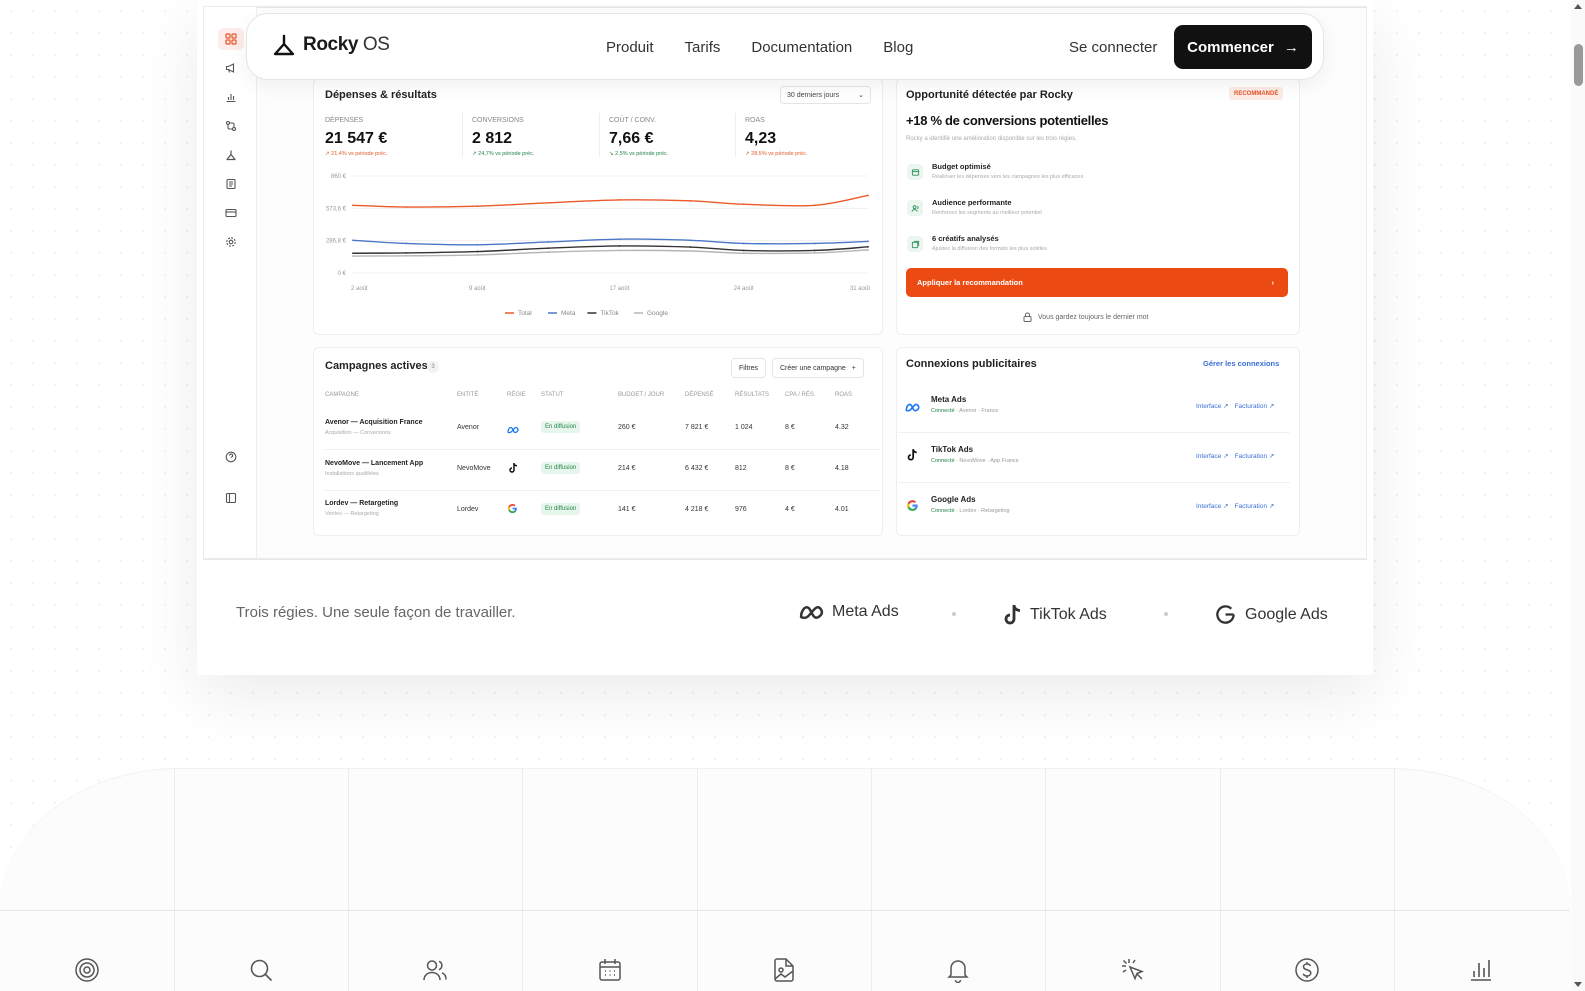 This screenshot has width=1585, height=991. Describe the element at coordinates (741, 509) in the screenshot. I see `campaign-results: 976` at that location.